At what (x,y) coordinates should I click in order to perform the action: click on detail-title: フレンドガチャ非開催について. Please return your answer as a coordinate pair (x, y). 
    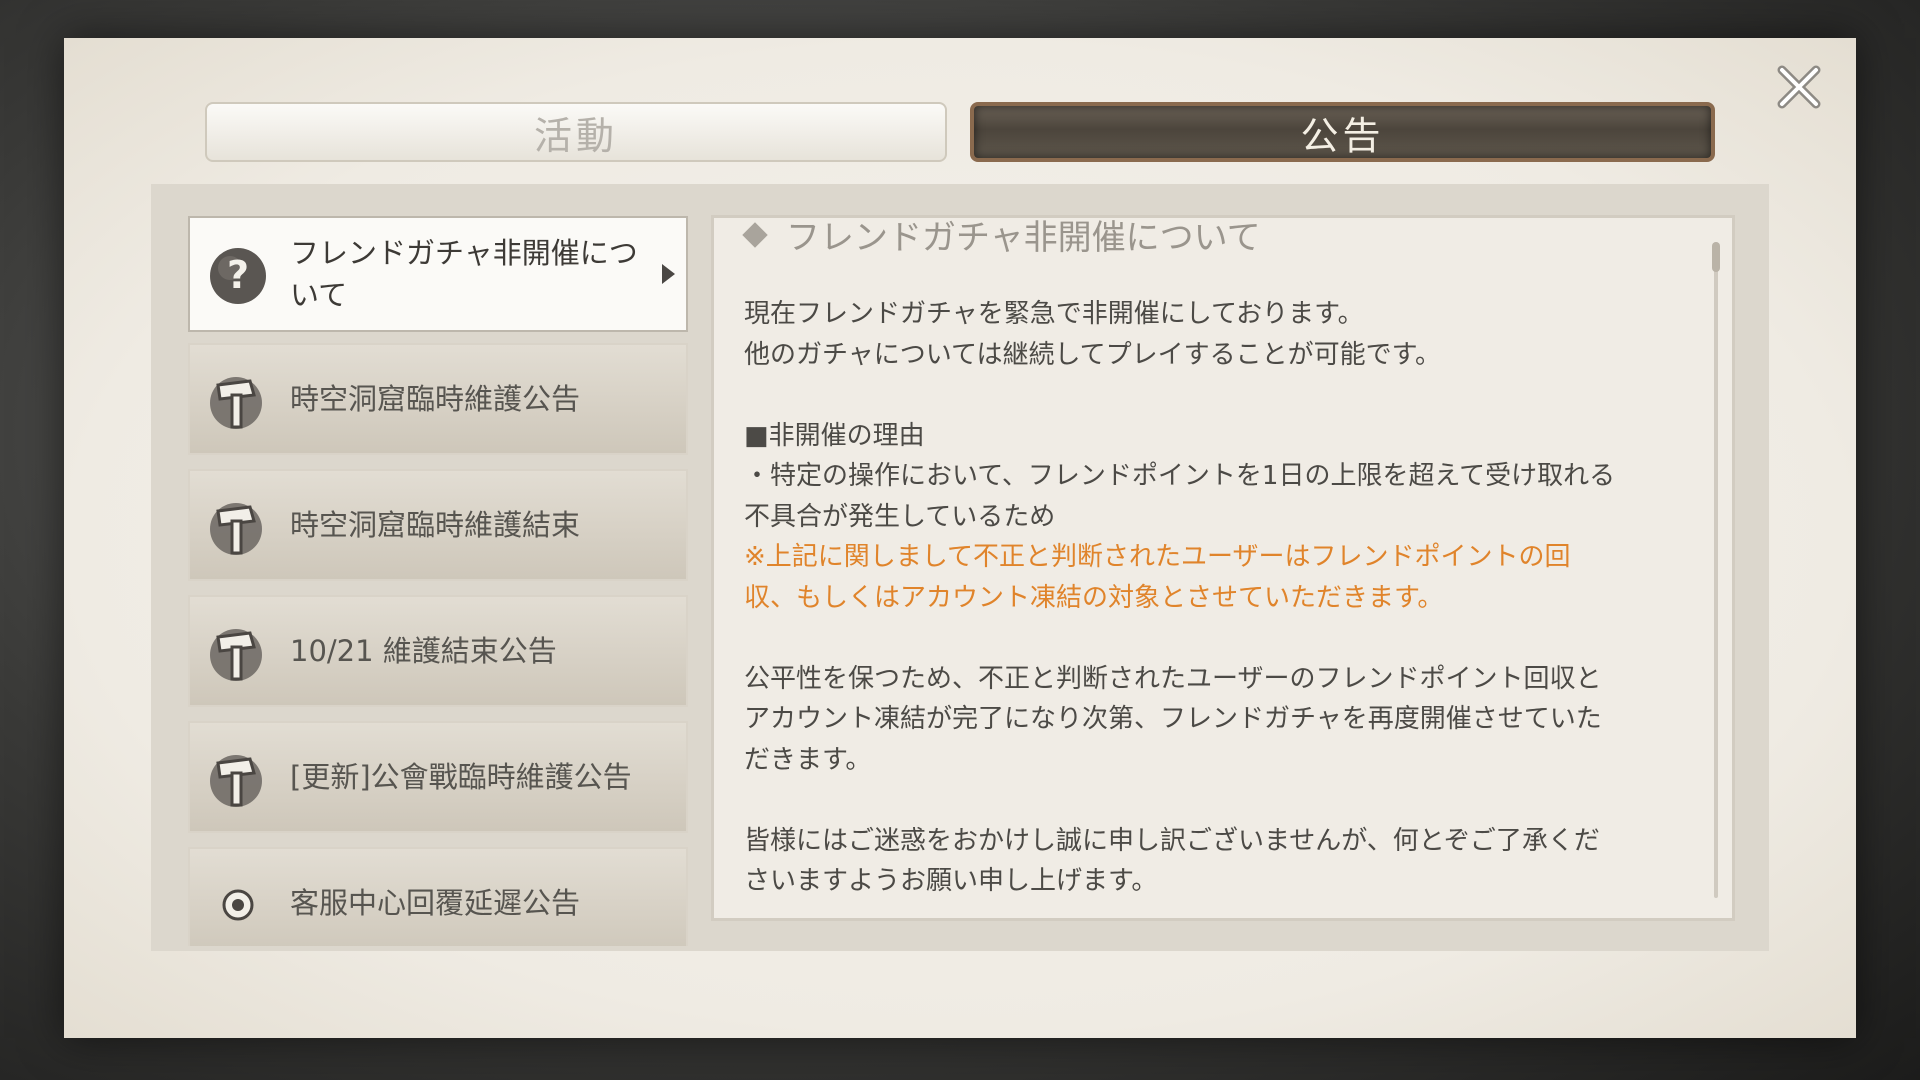
    Looking at the image, I should click on (1001, 238).